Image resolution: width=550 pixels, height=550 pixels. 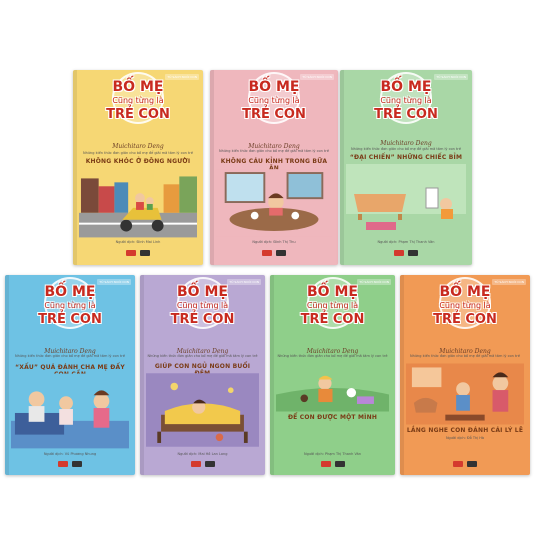 What do you see at coordinates (202, 454) in the screenshot?
I see `translator-credit: Người dịch: Mai Hồ Lan Long` at bounding box center [202, 454].